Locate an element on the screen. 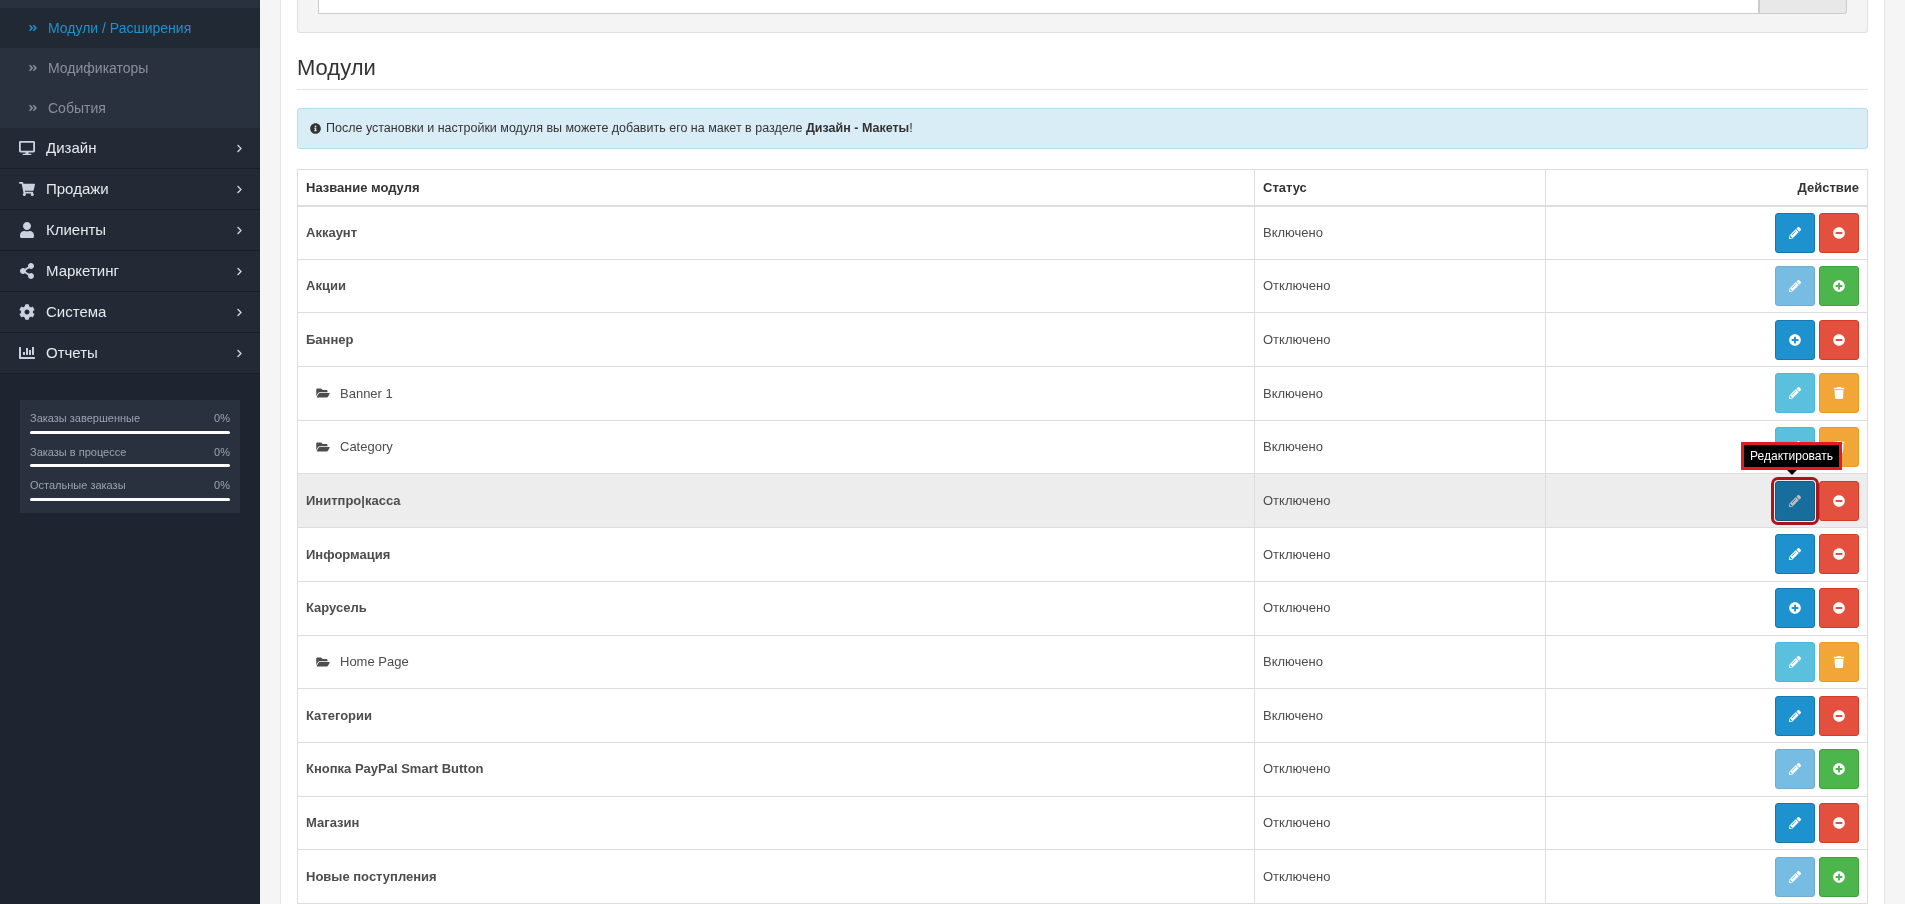 This screenshot has height=904, width=1905. tooltip: Редактировать is located at coordinates (1791, 455).